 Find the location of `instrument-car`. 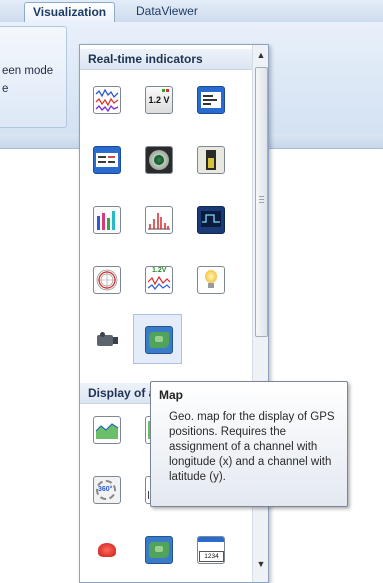

instrument-car is located at coordinates (107, 550).